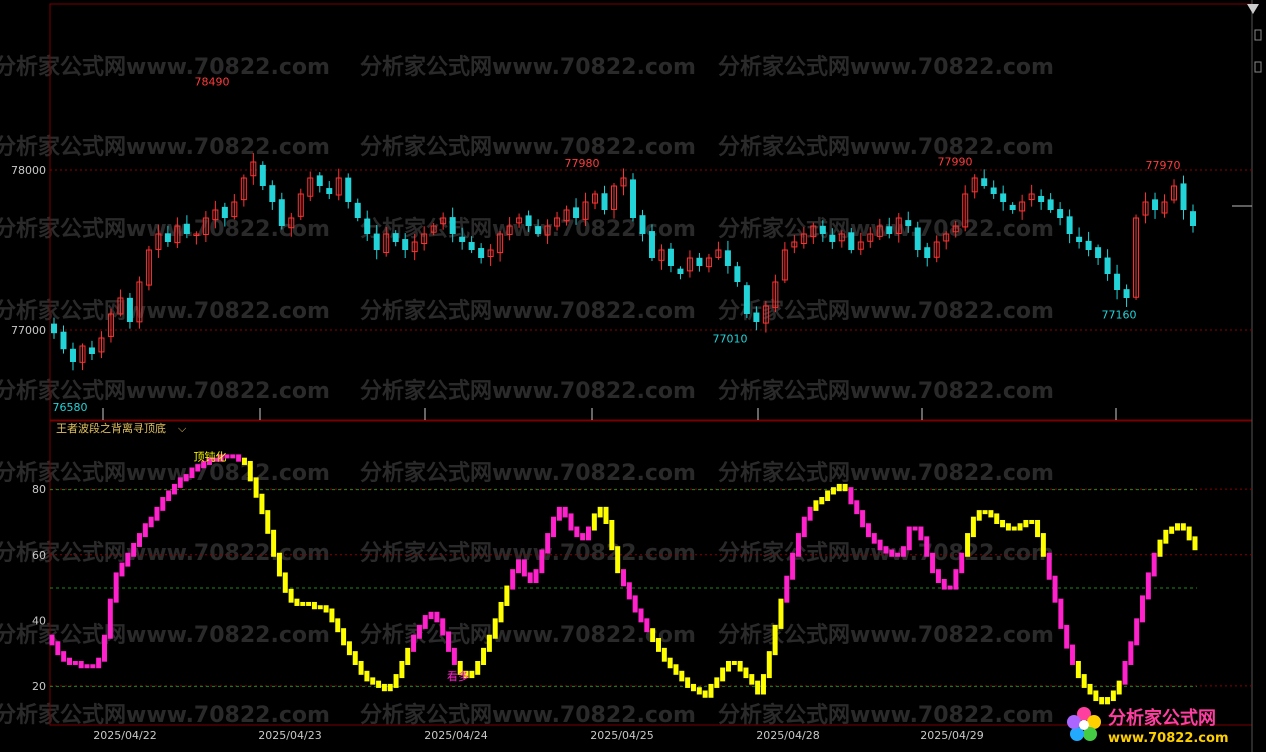 This screenshot has width=1266, height=752. What do you see at coordinates (582, 163) in the screenshot?
I see `price-extreme-label: 77980` at bounding box center [582, 163].